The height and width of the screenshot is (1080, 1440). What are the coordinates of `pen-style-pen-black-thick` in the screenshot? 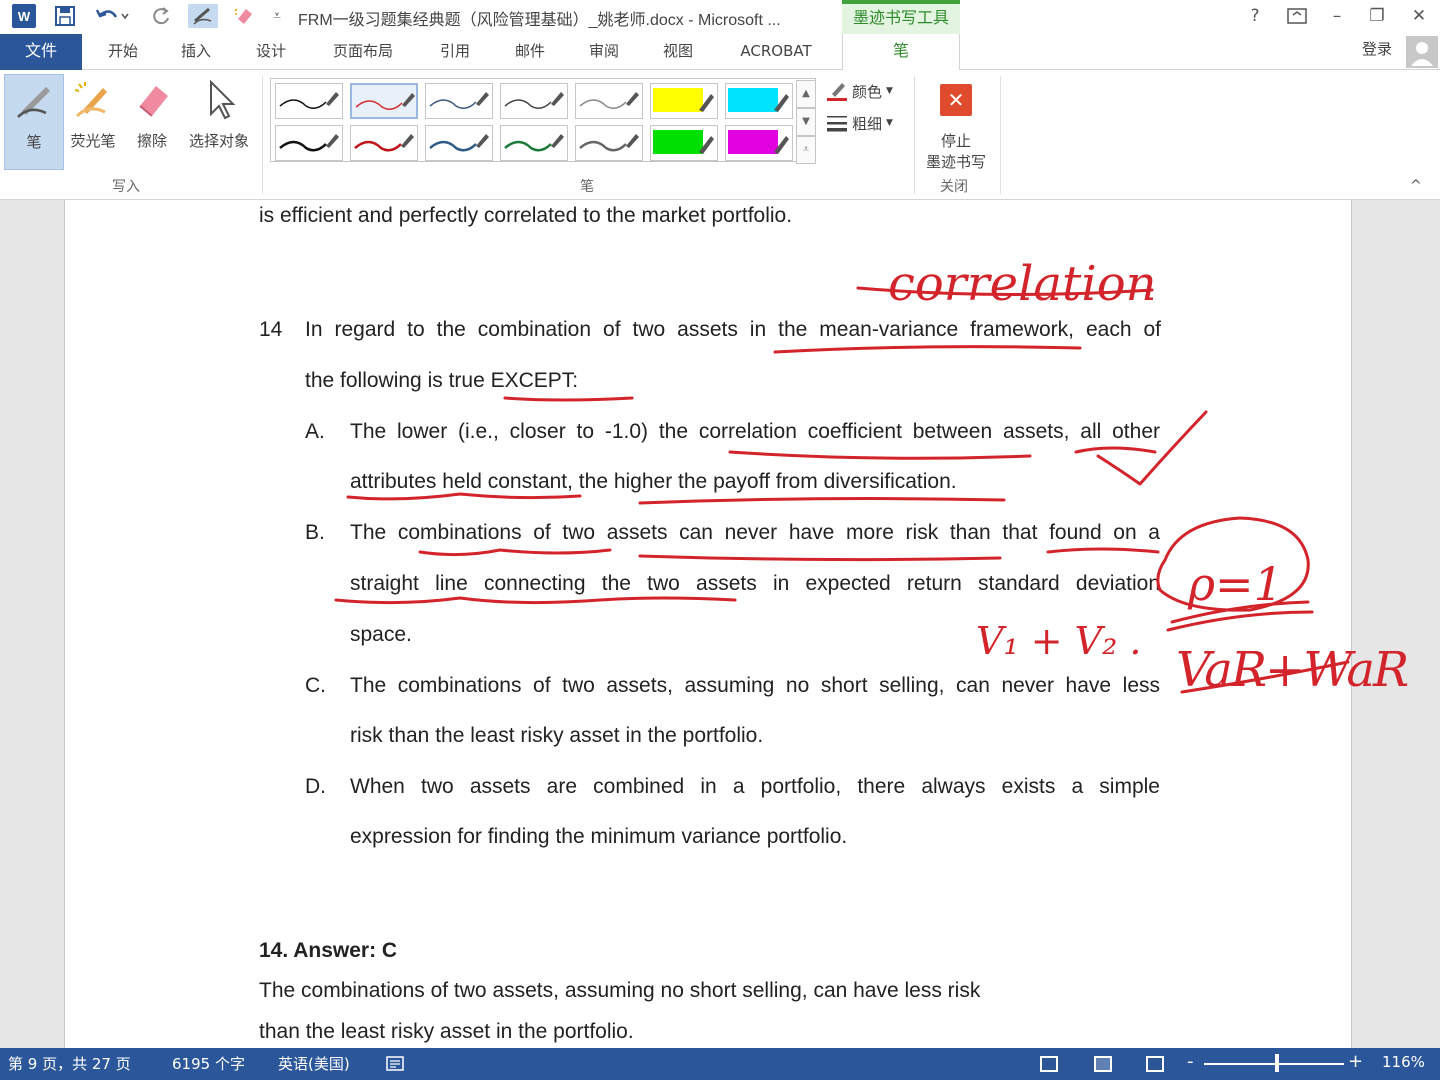 It's located at (309, 143).